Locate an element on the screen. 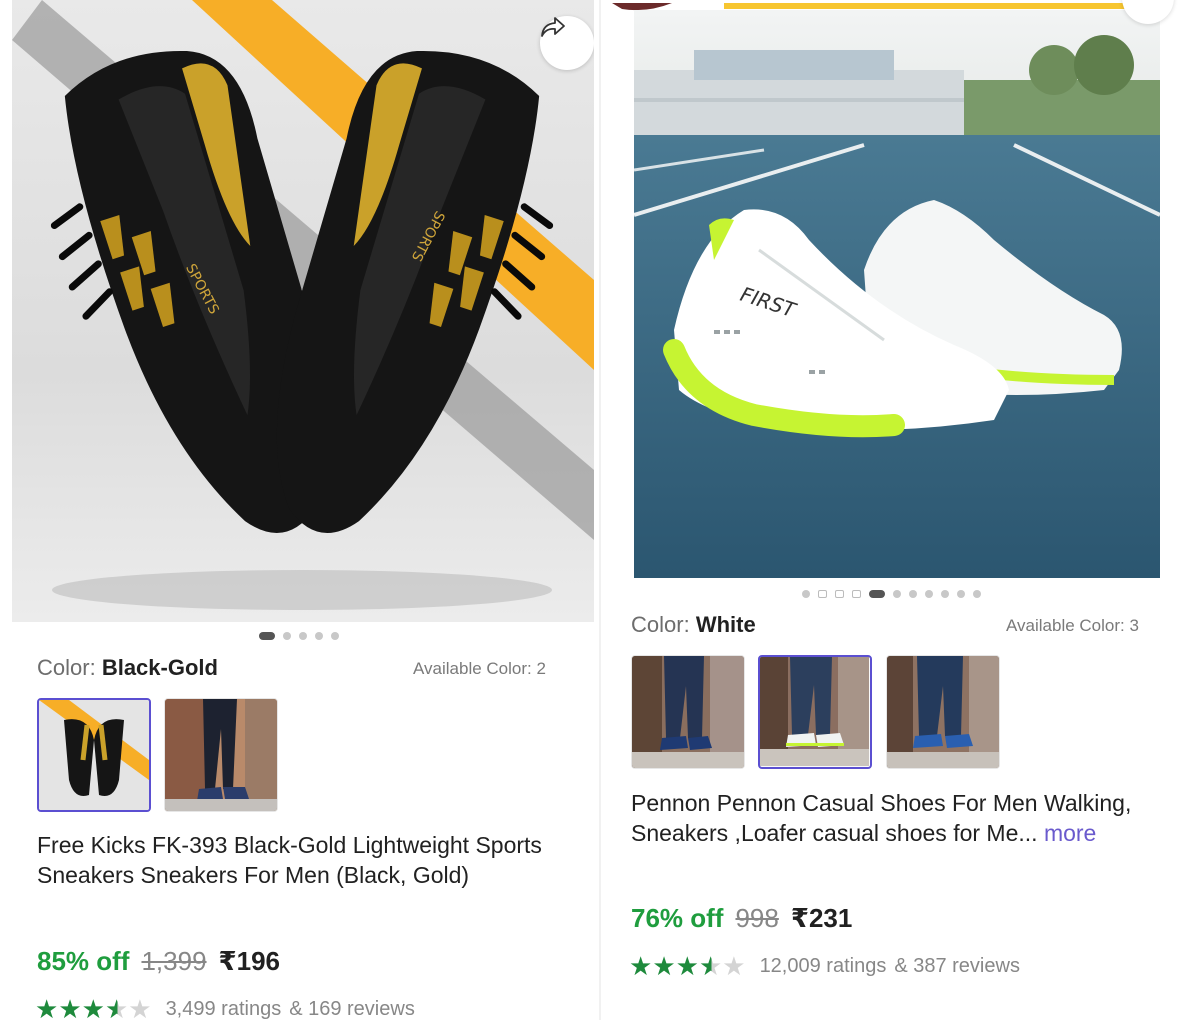  discount-percent: 85% off is located at coordinates (83, 961).